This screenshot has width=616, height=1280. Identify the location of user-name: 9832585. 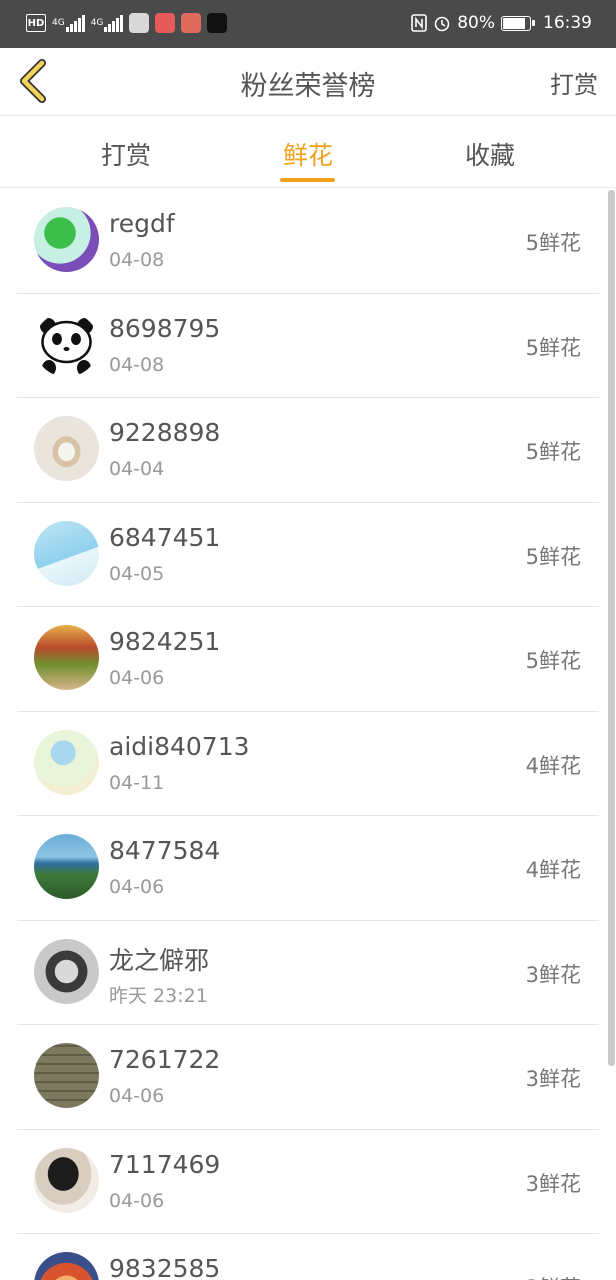
(165, 1267).